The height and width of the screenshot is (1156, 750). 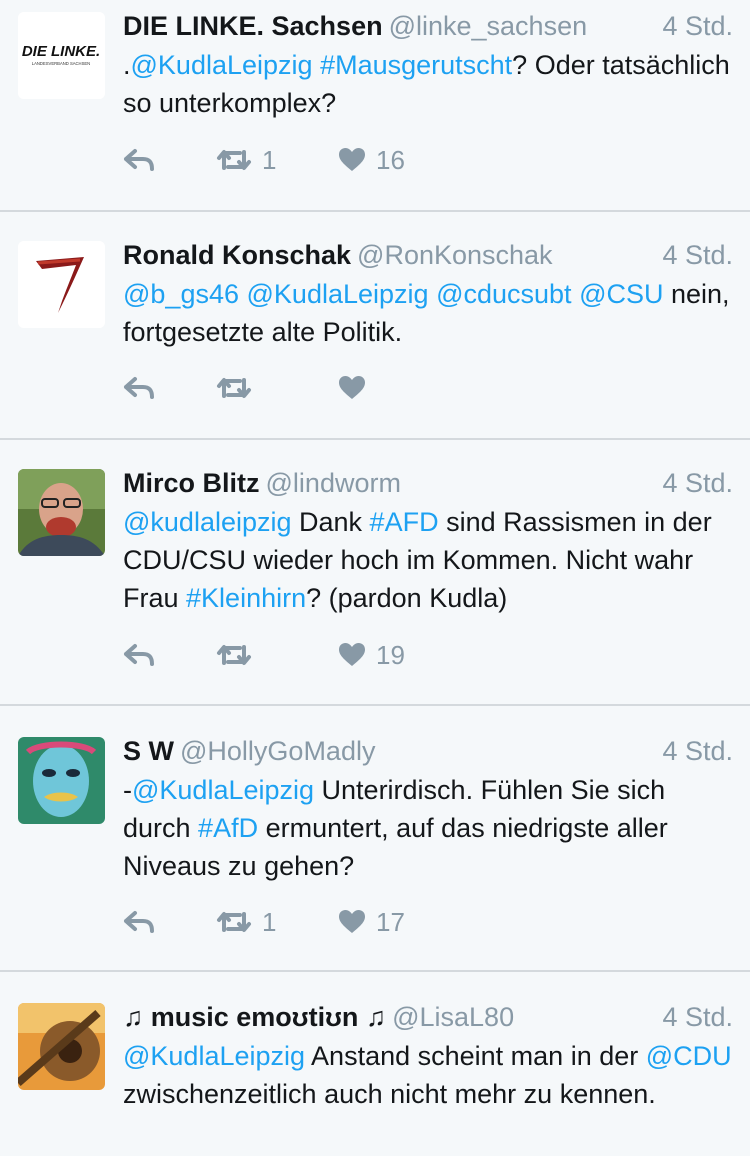 I want to click on author-name: Ronald Konschak, so click(x=237, y=255).